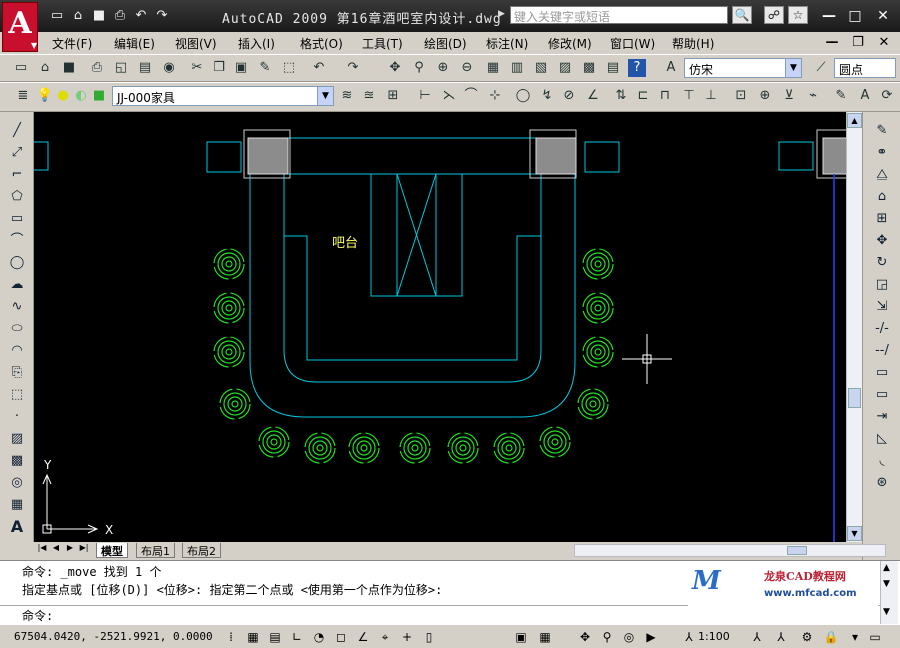 The image size is (900, 648). I want to click on horizontal-scroll-thumb, so click(797, 550).